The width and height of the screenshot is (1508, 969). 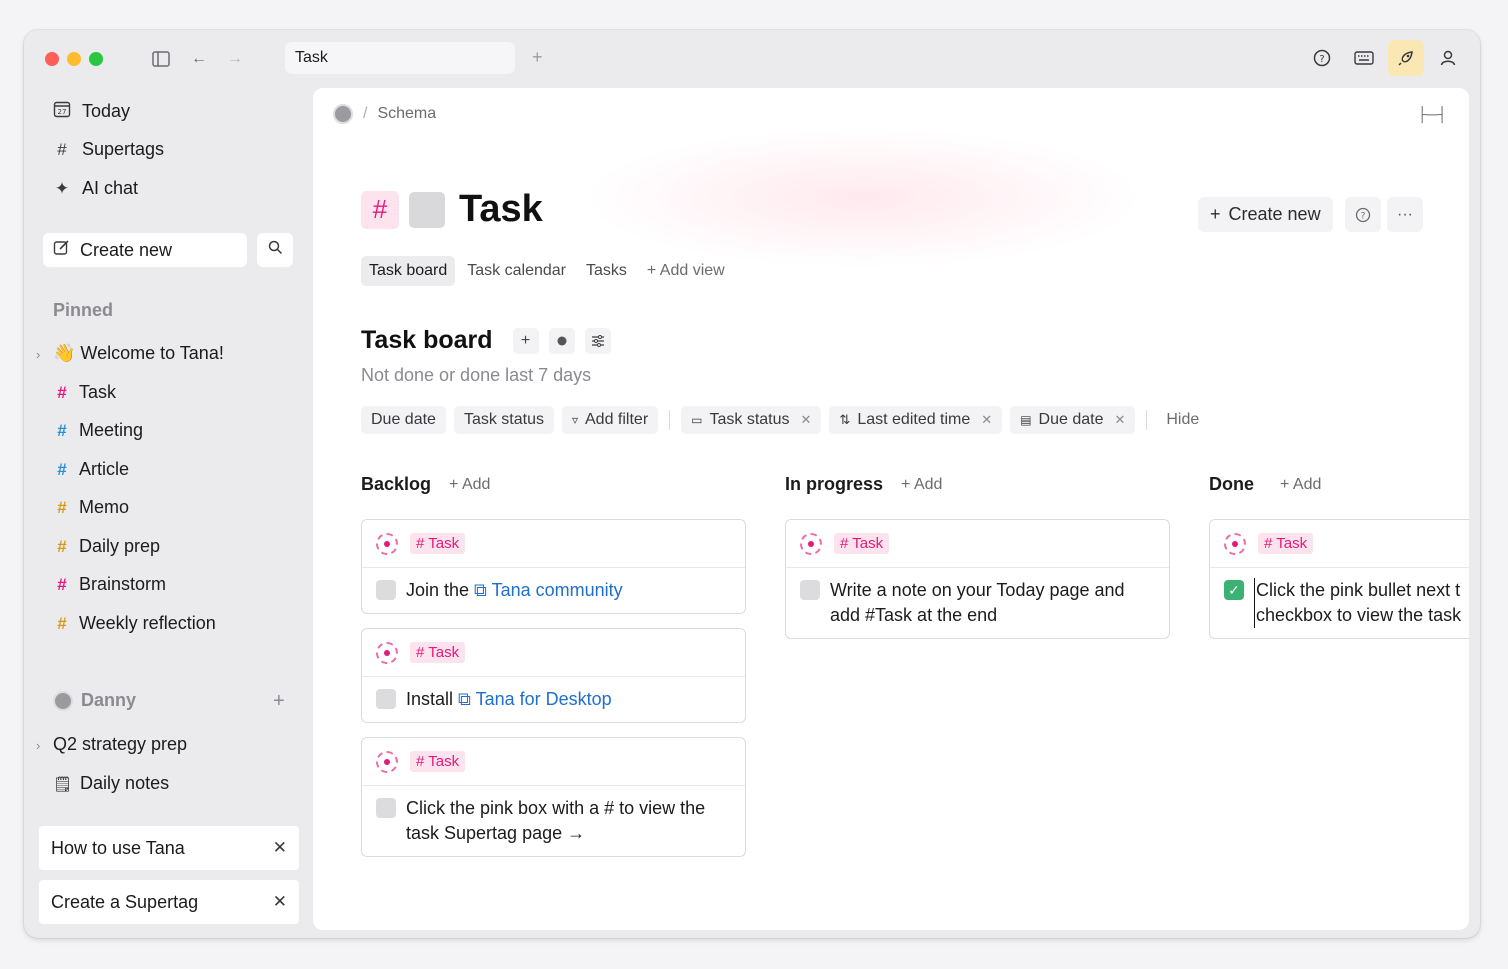 What do you see at coordinates (91, 469) in the screenshot?
I see `pinned-item-article: # Article` at bounding box center [91, 469].